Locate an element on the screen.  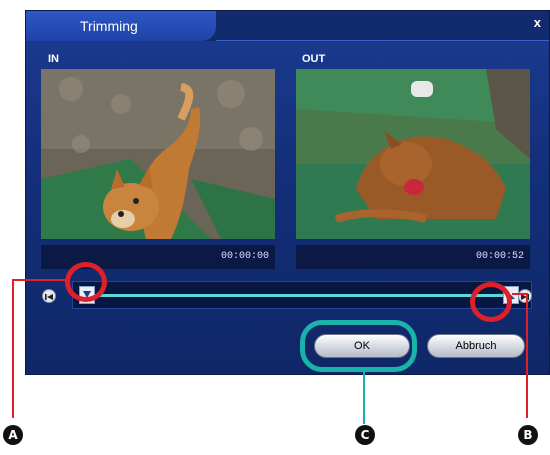
annotation-badge-a: A is located at coordinates (13, 435).